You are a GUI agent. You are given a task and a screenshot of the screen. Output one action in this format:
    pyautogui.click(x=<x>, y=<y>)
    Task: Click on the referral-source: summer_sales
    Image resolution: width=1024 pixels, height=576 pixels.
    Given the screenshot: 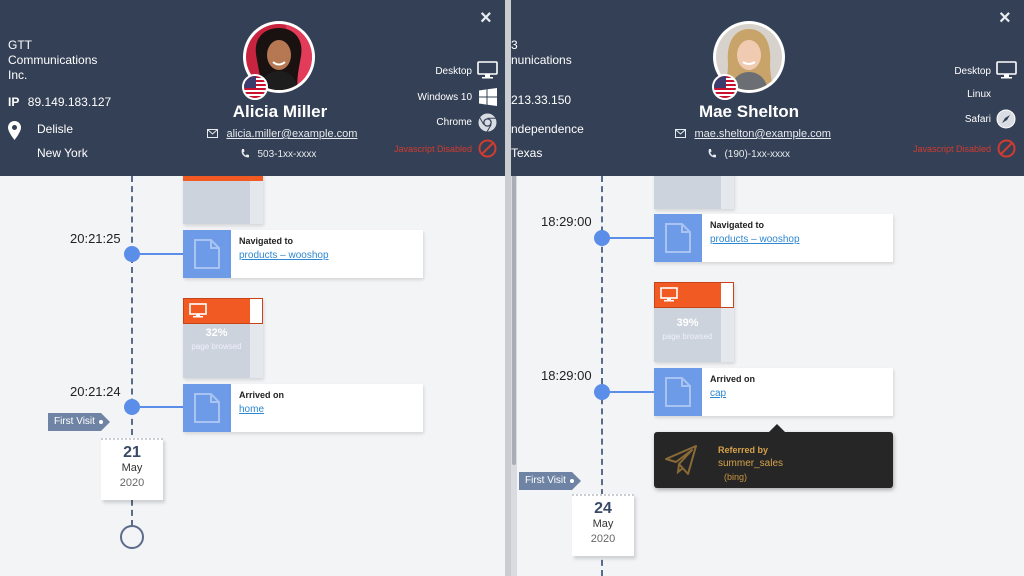 What is the action you would take?
    pyautogui.click(x=751, y=463)
    